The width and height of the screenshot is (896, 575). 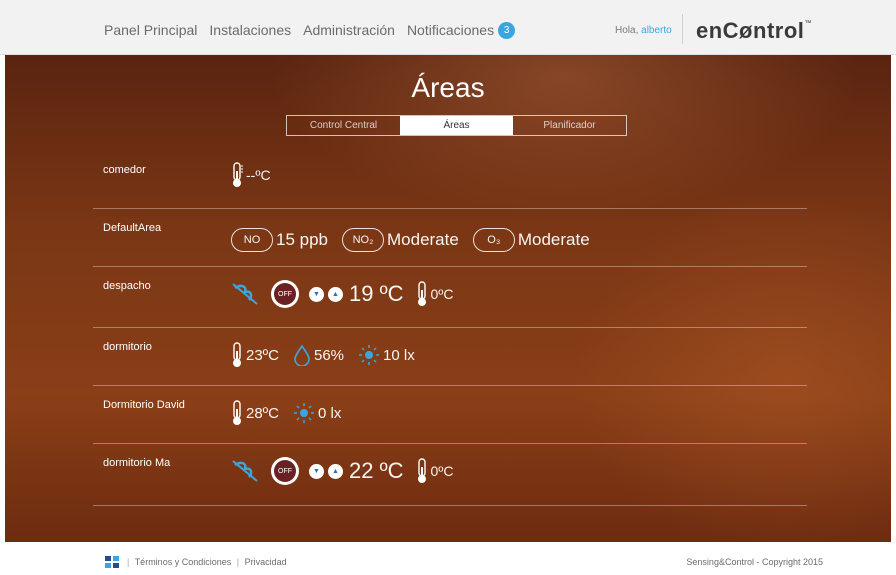 What do you see at coordinates (330, 413) in the screenshot?
I see `light-value: 0 lx` at bounding box center [330, 413].